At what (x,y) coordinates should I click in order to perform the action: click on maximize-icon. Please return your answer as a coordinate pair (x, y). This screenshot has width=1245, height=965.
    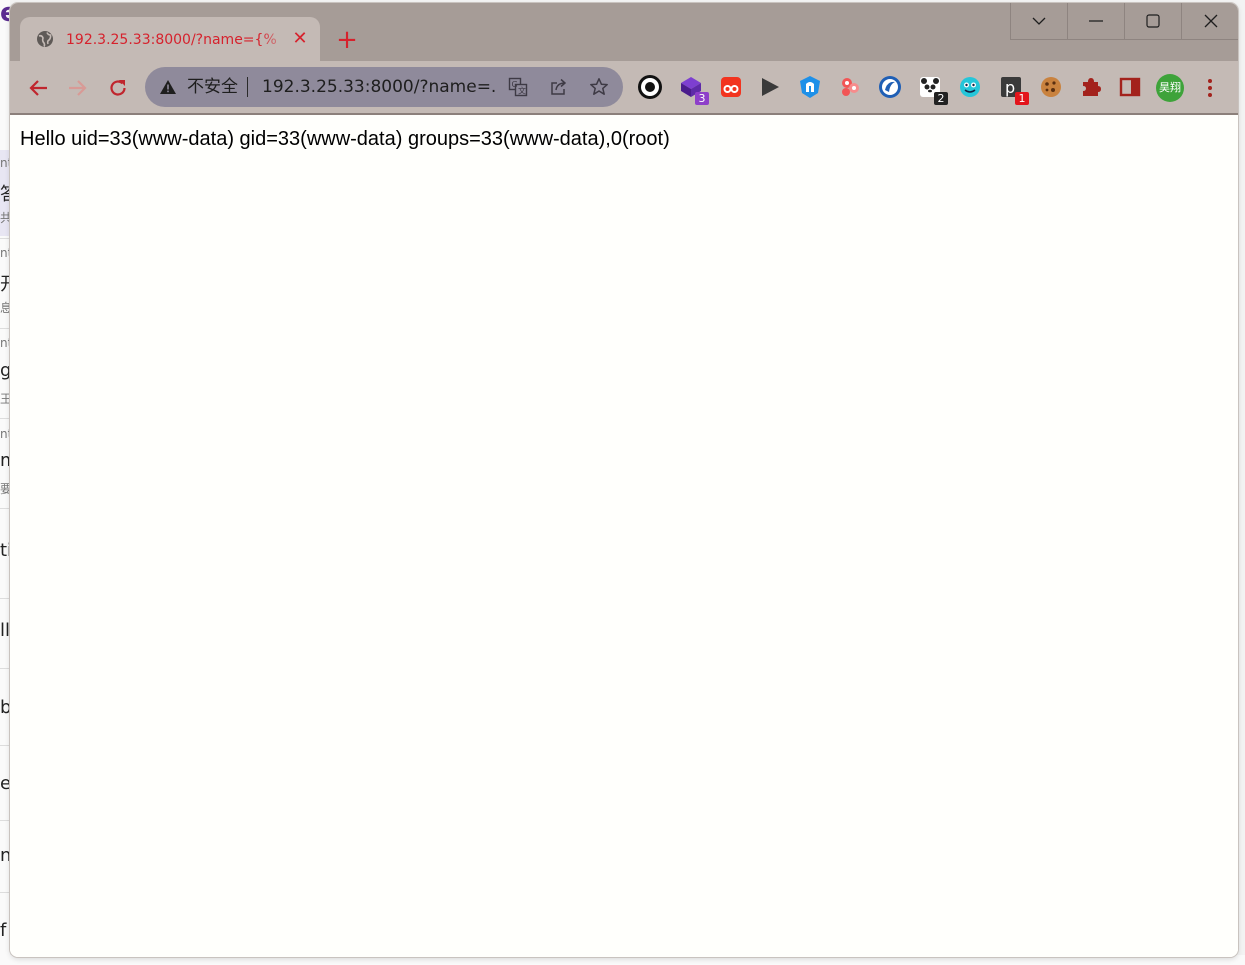
    Looking at the image, I should click on (1153, 21).